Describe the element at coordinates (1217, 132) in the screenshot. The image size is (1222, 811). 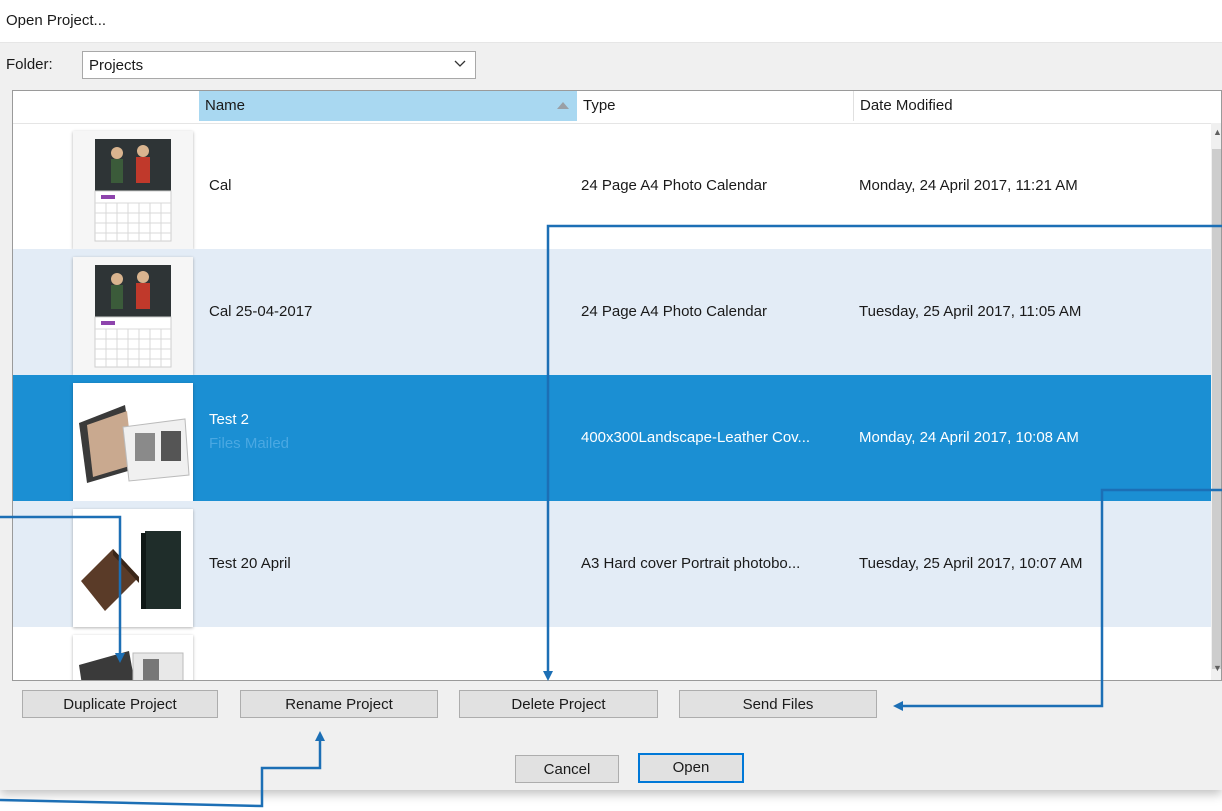
I see `scroll-up-icon: ▲` at that location.